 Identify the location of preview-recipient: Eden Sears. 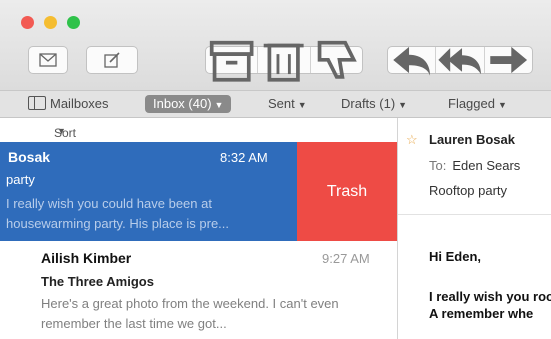
(486, 165).